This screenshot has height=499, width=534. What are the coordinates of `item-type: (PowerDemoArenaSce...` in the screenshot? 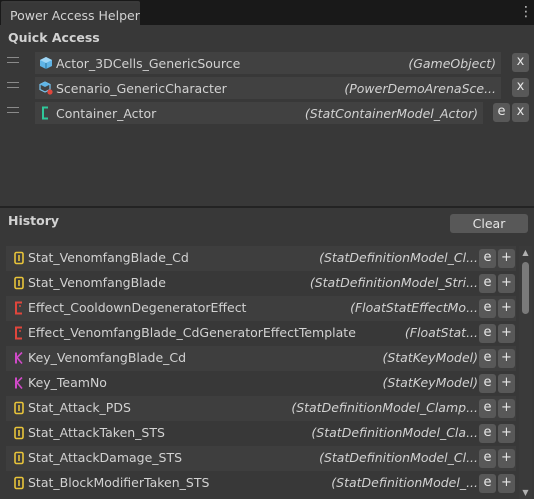 It's located at (420, 88).